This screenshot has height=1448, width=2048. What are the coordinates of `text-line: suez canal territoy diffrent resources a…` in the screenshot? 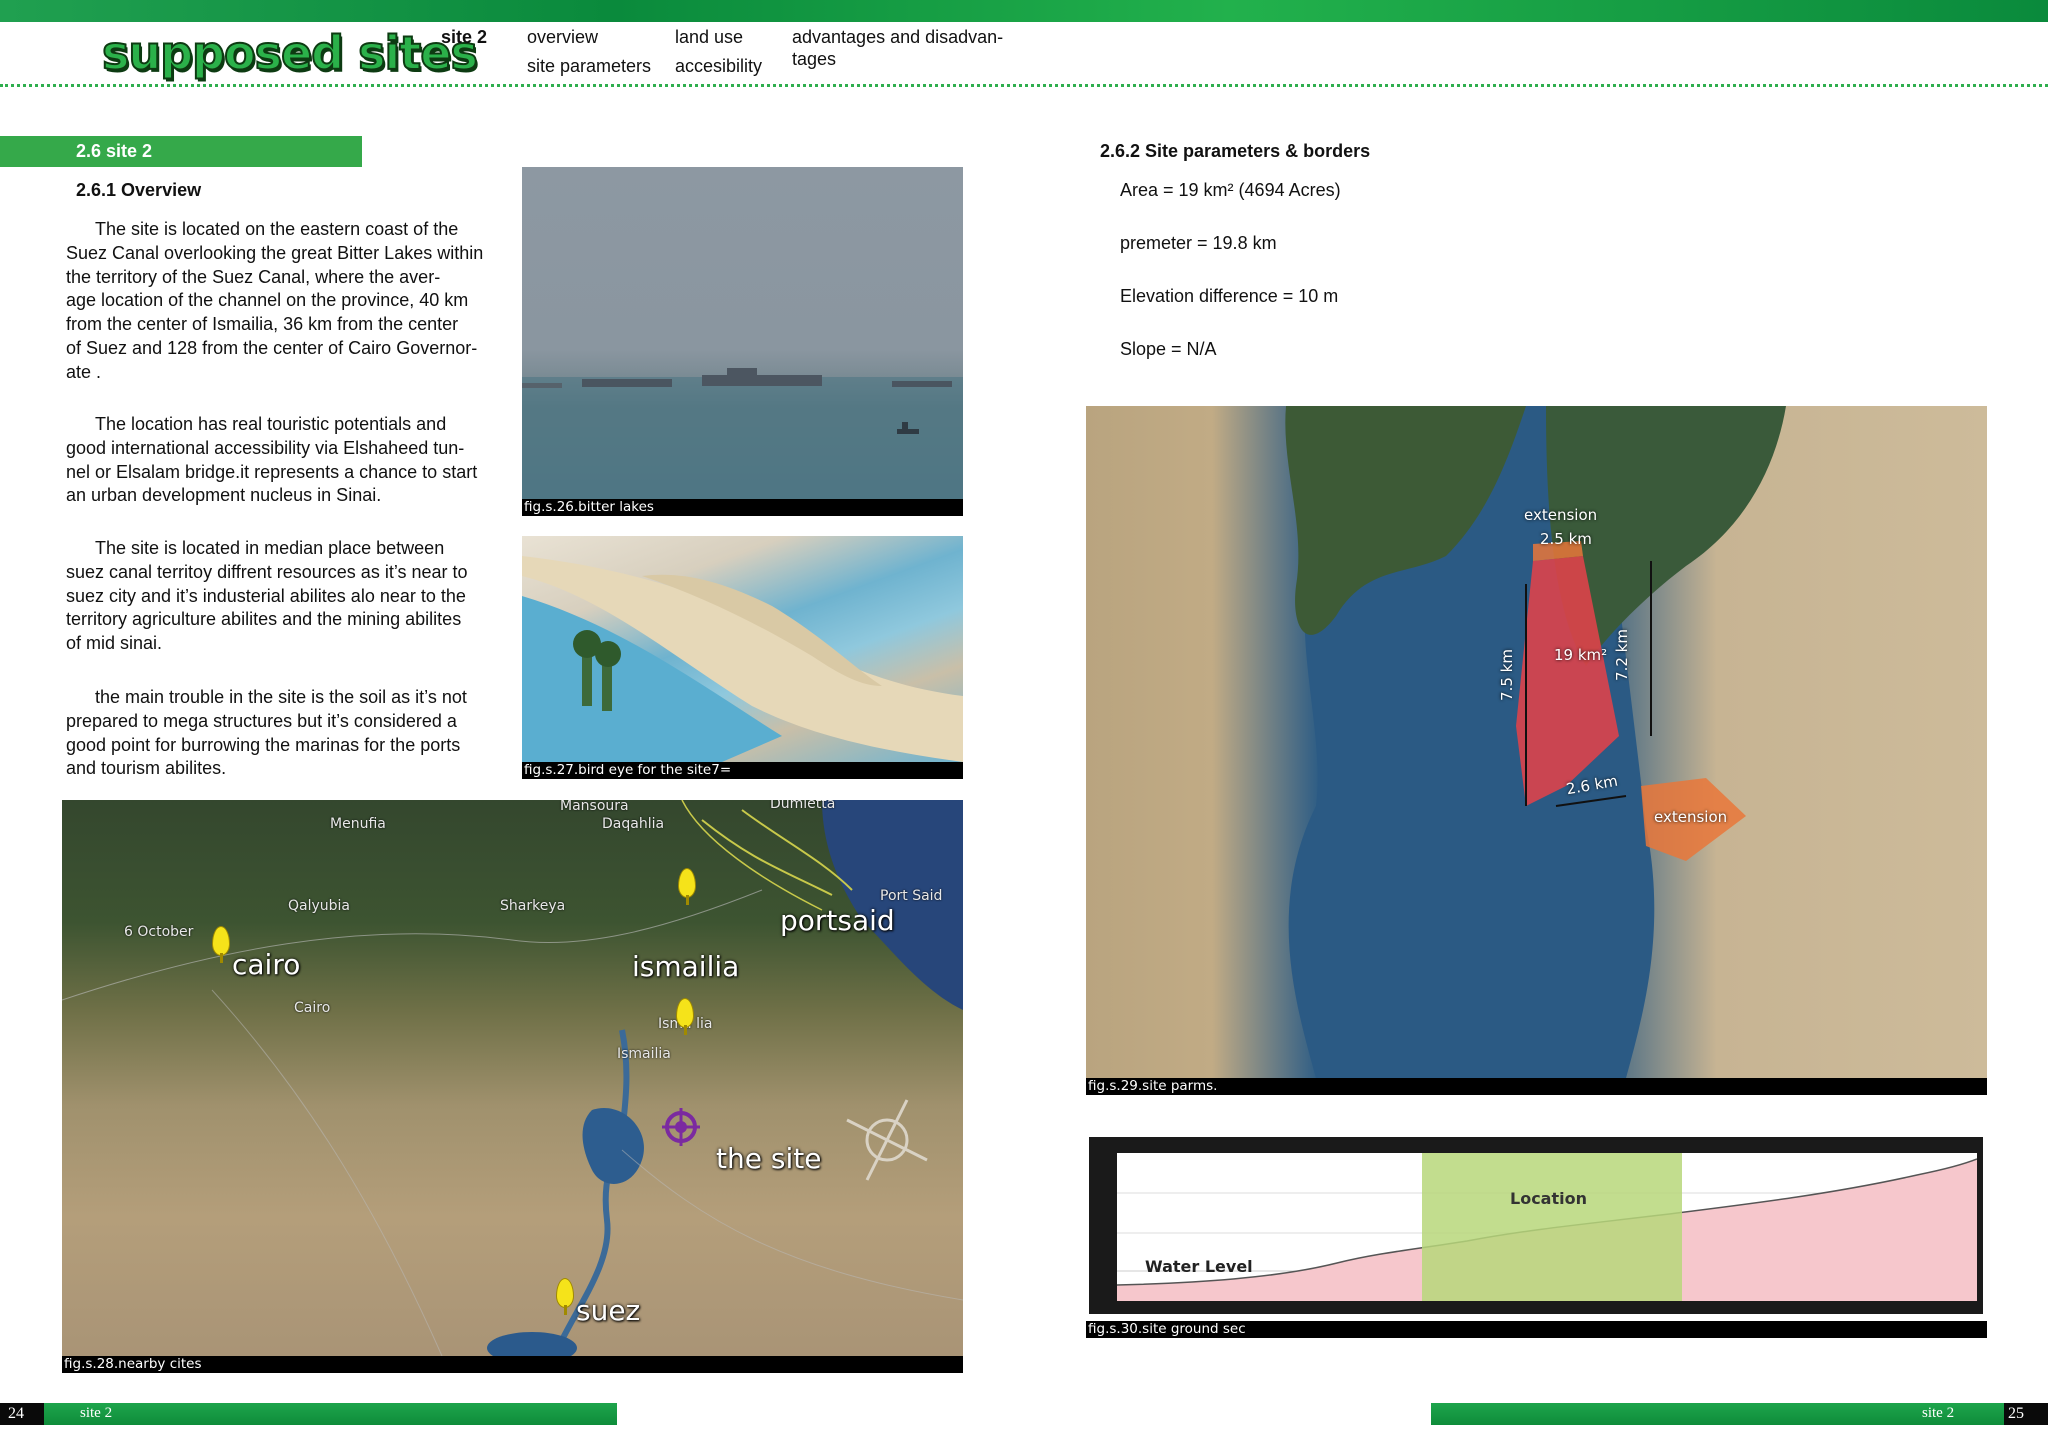 It's located at (267, 571).